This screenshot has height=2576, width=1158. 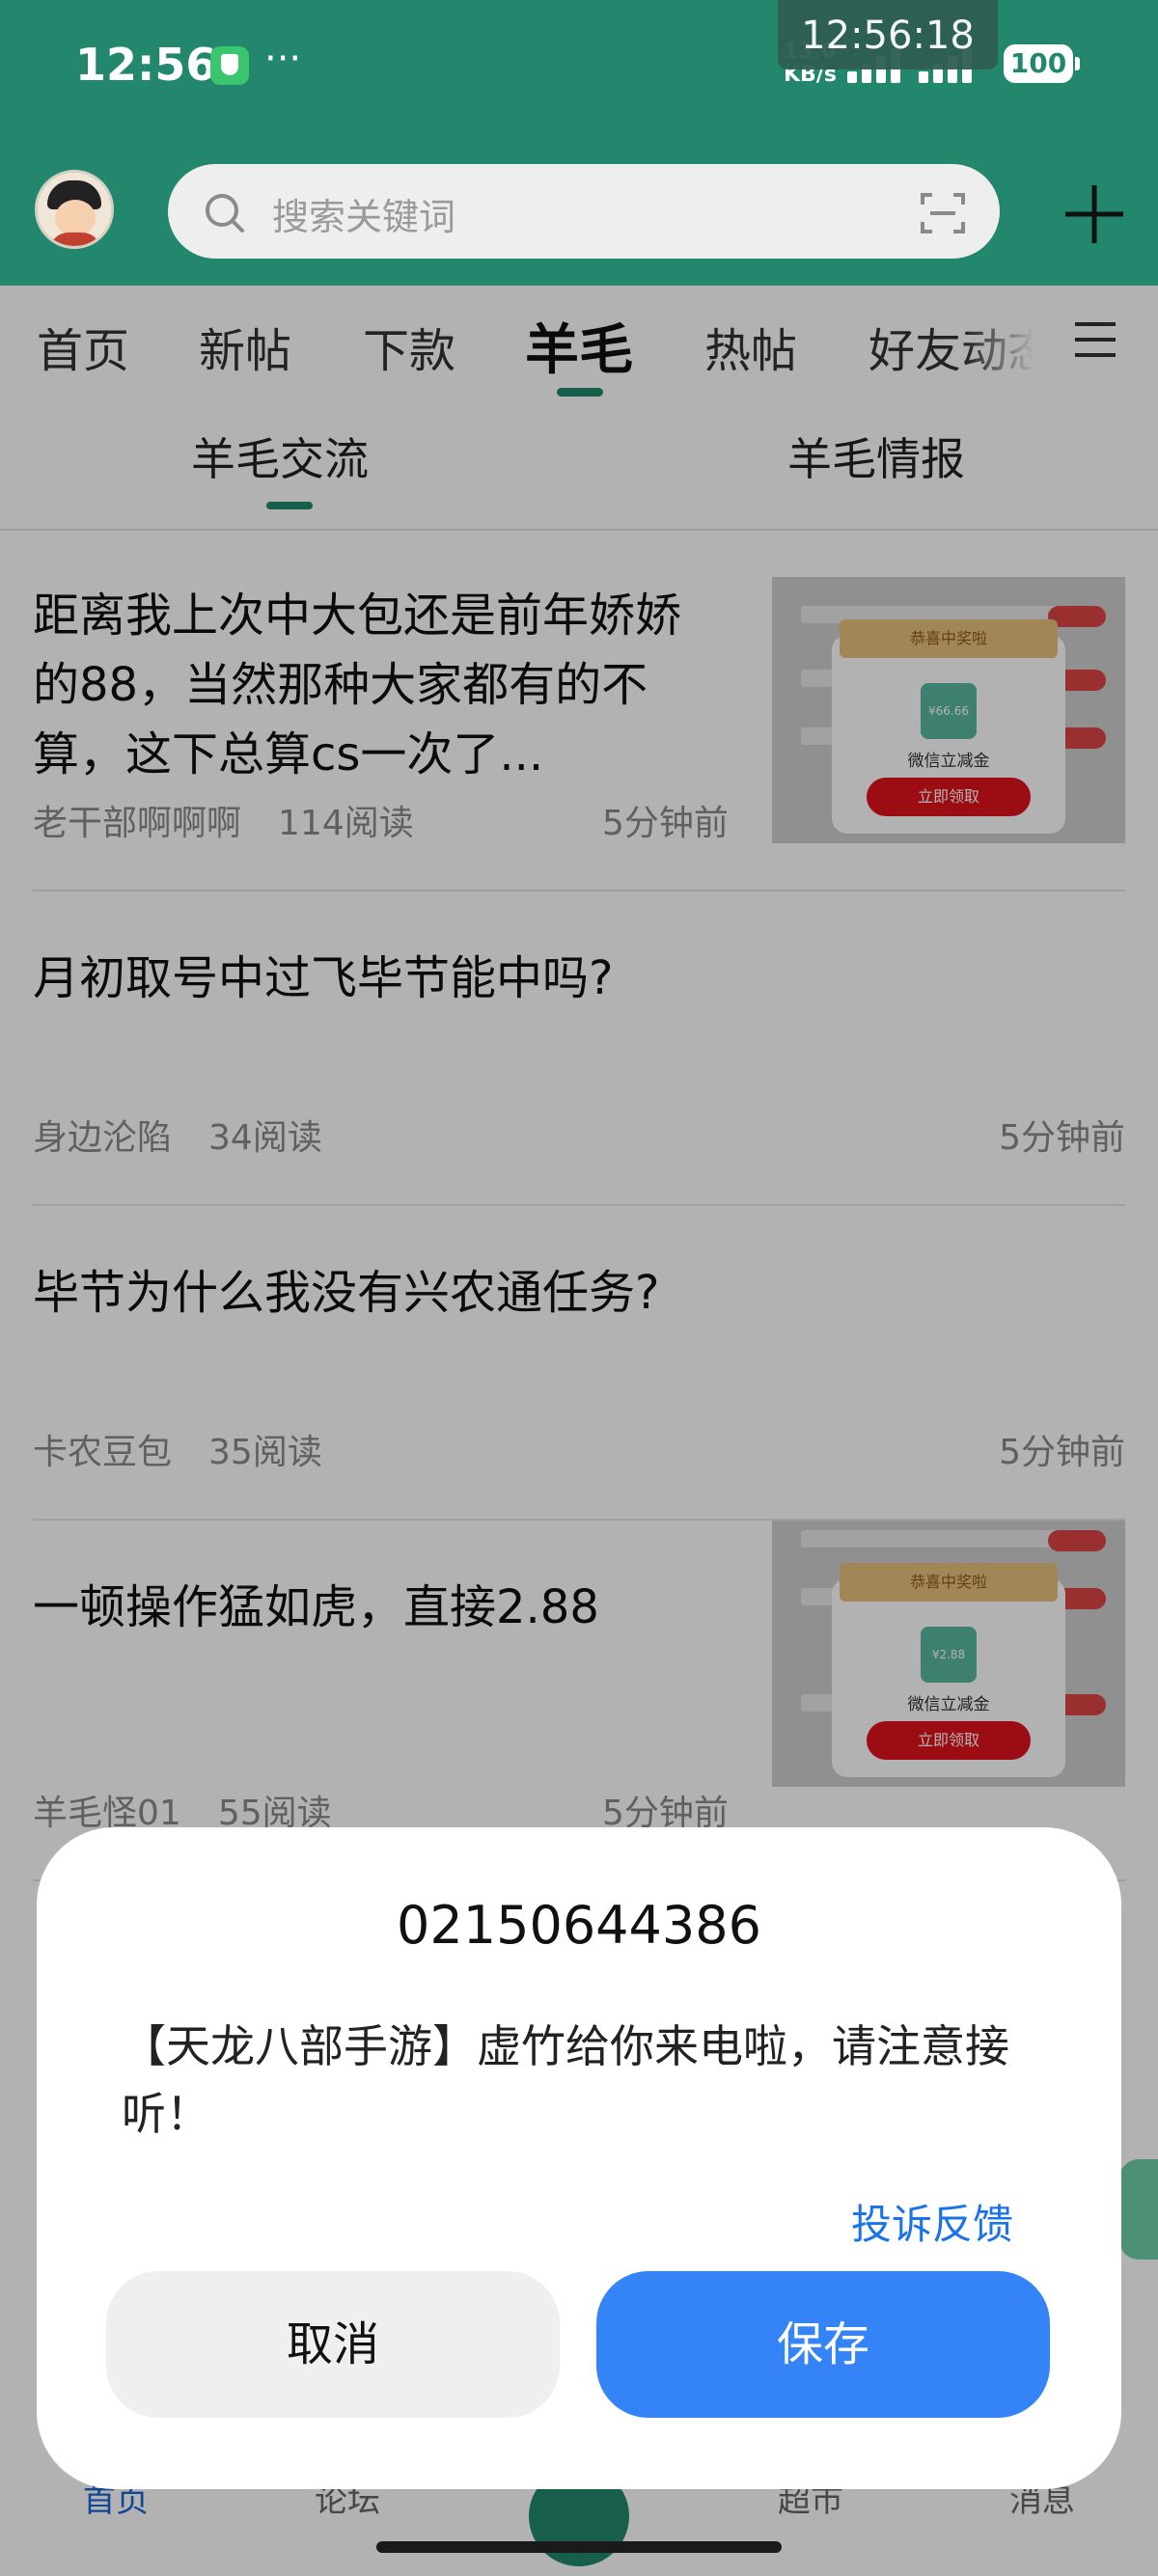 What do you see at coordinates (1042, 64) in the screenshot?
I see `battery-icon: 100` at bounding box center [1042, 64].